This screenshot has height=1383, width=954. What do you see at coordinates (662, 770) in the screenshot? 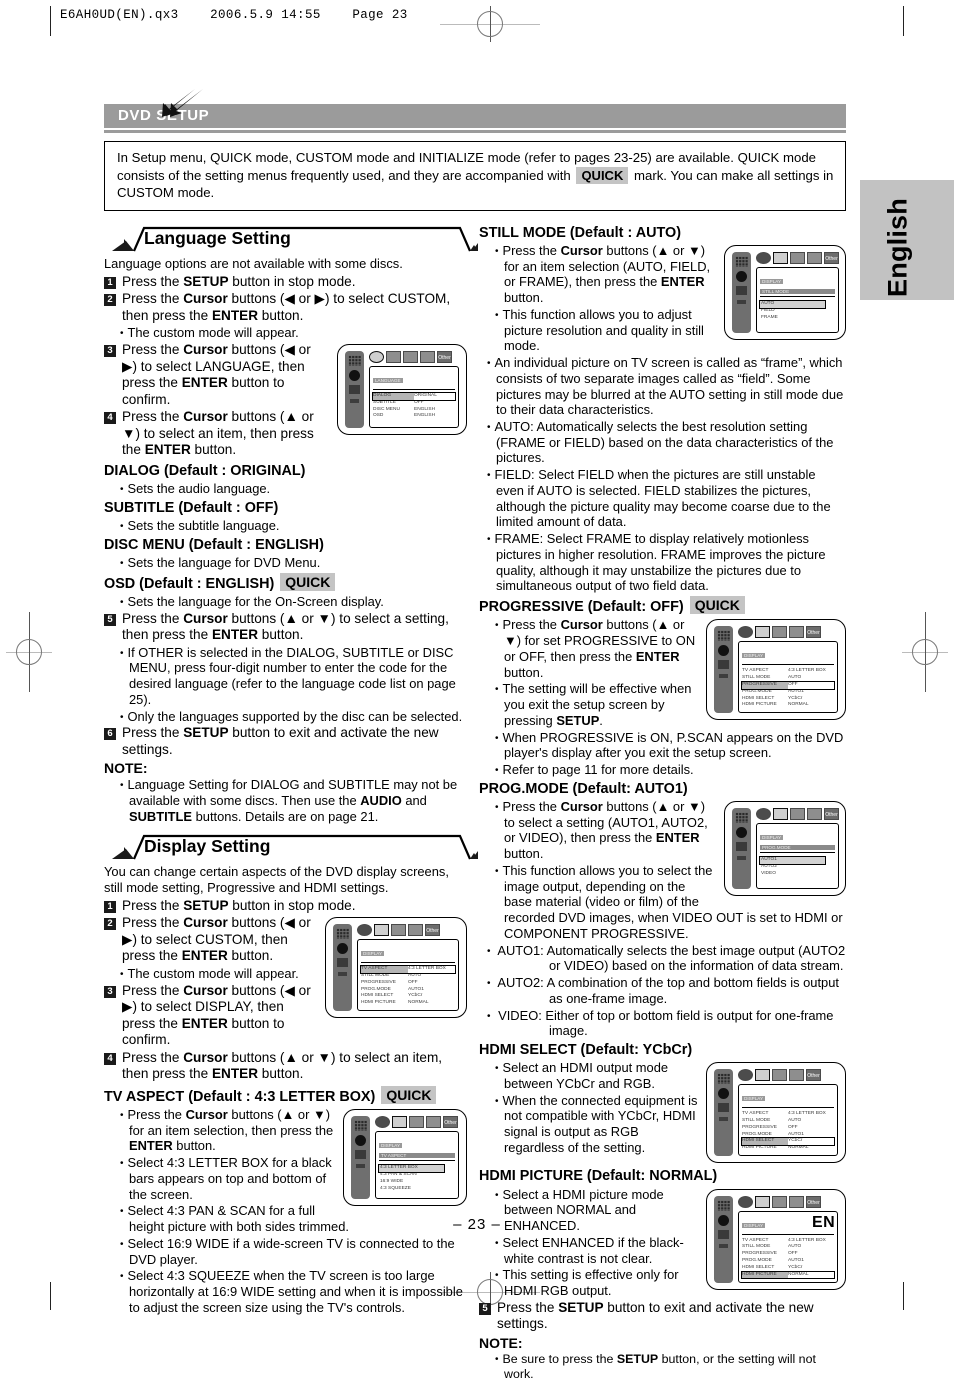
I see `progressive-bullet-4: Refer to page 11 for more details.` at bounding box center [662, 770].